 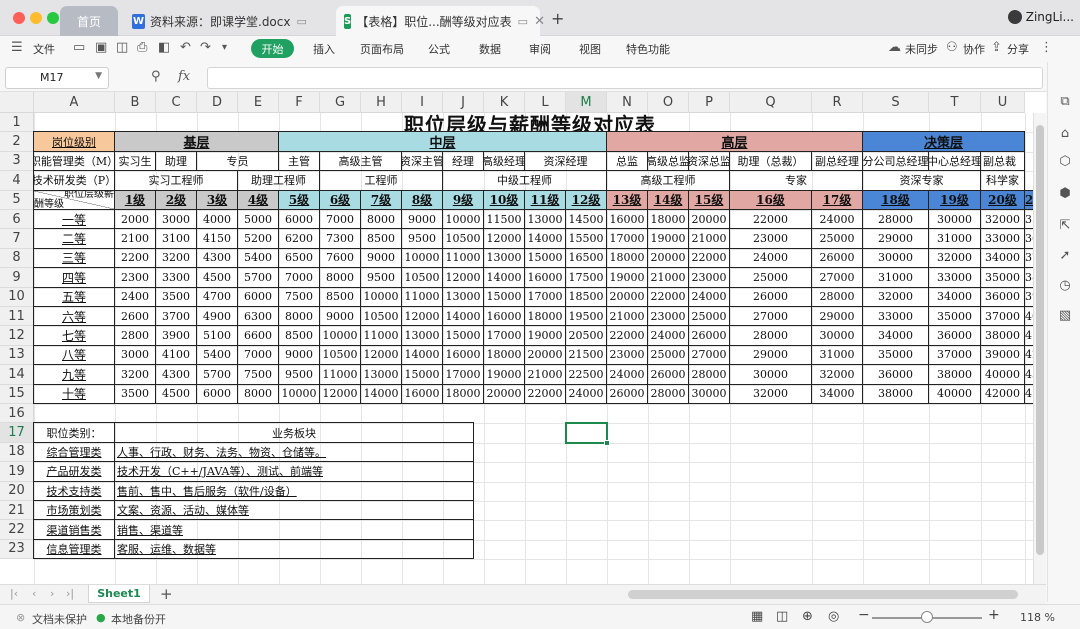 What do you see at coordinates (1065, 102) in the screenshot?
I see `copy-panel-icon: ⧉` at bounding box center [1065, 102].